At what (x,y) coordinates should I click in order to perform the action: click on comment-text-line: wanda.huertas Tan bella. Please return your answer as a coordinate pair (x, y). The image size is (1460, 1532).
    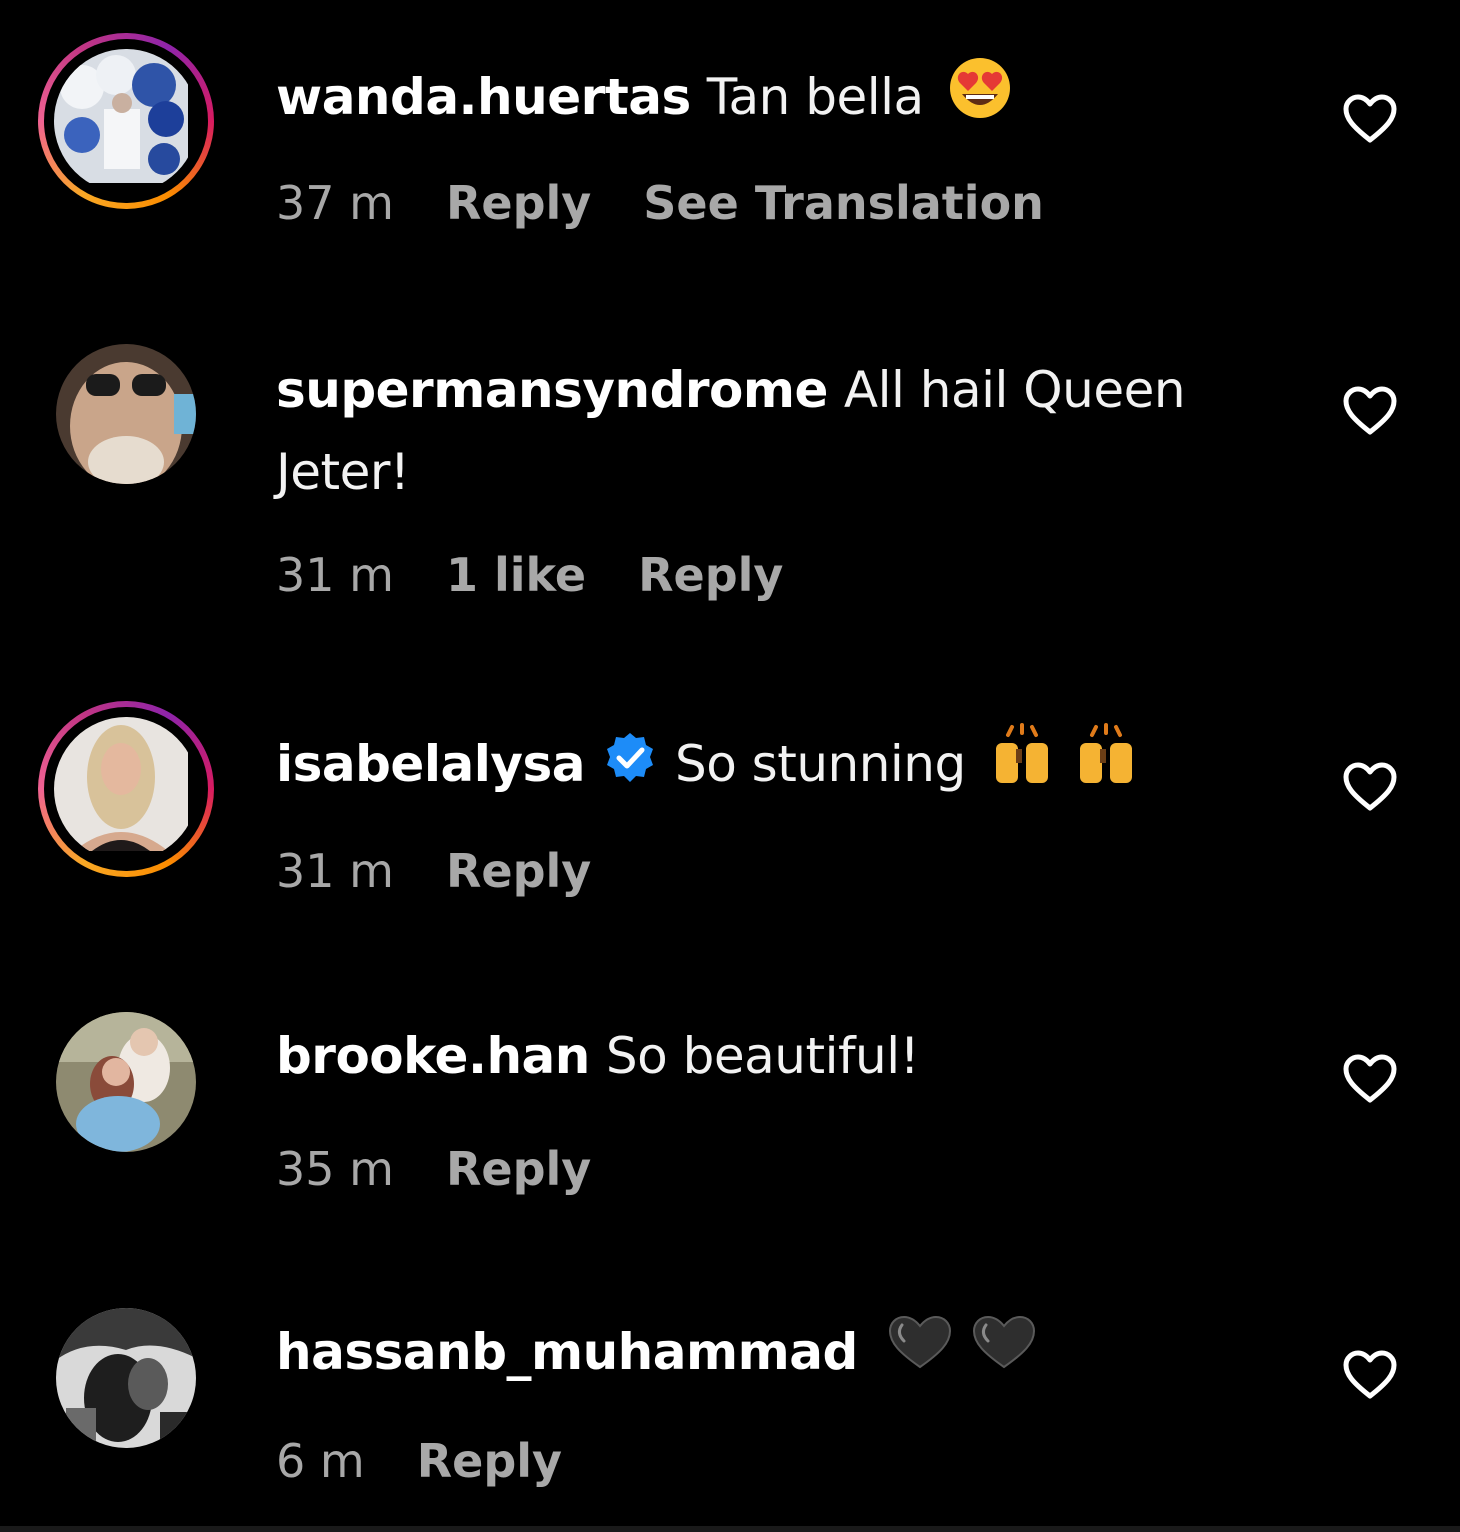
    Looking at the image, I should click on (644, 100).